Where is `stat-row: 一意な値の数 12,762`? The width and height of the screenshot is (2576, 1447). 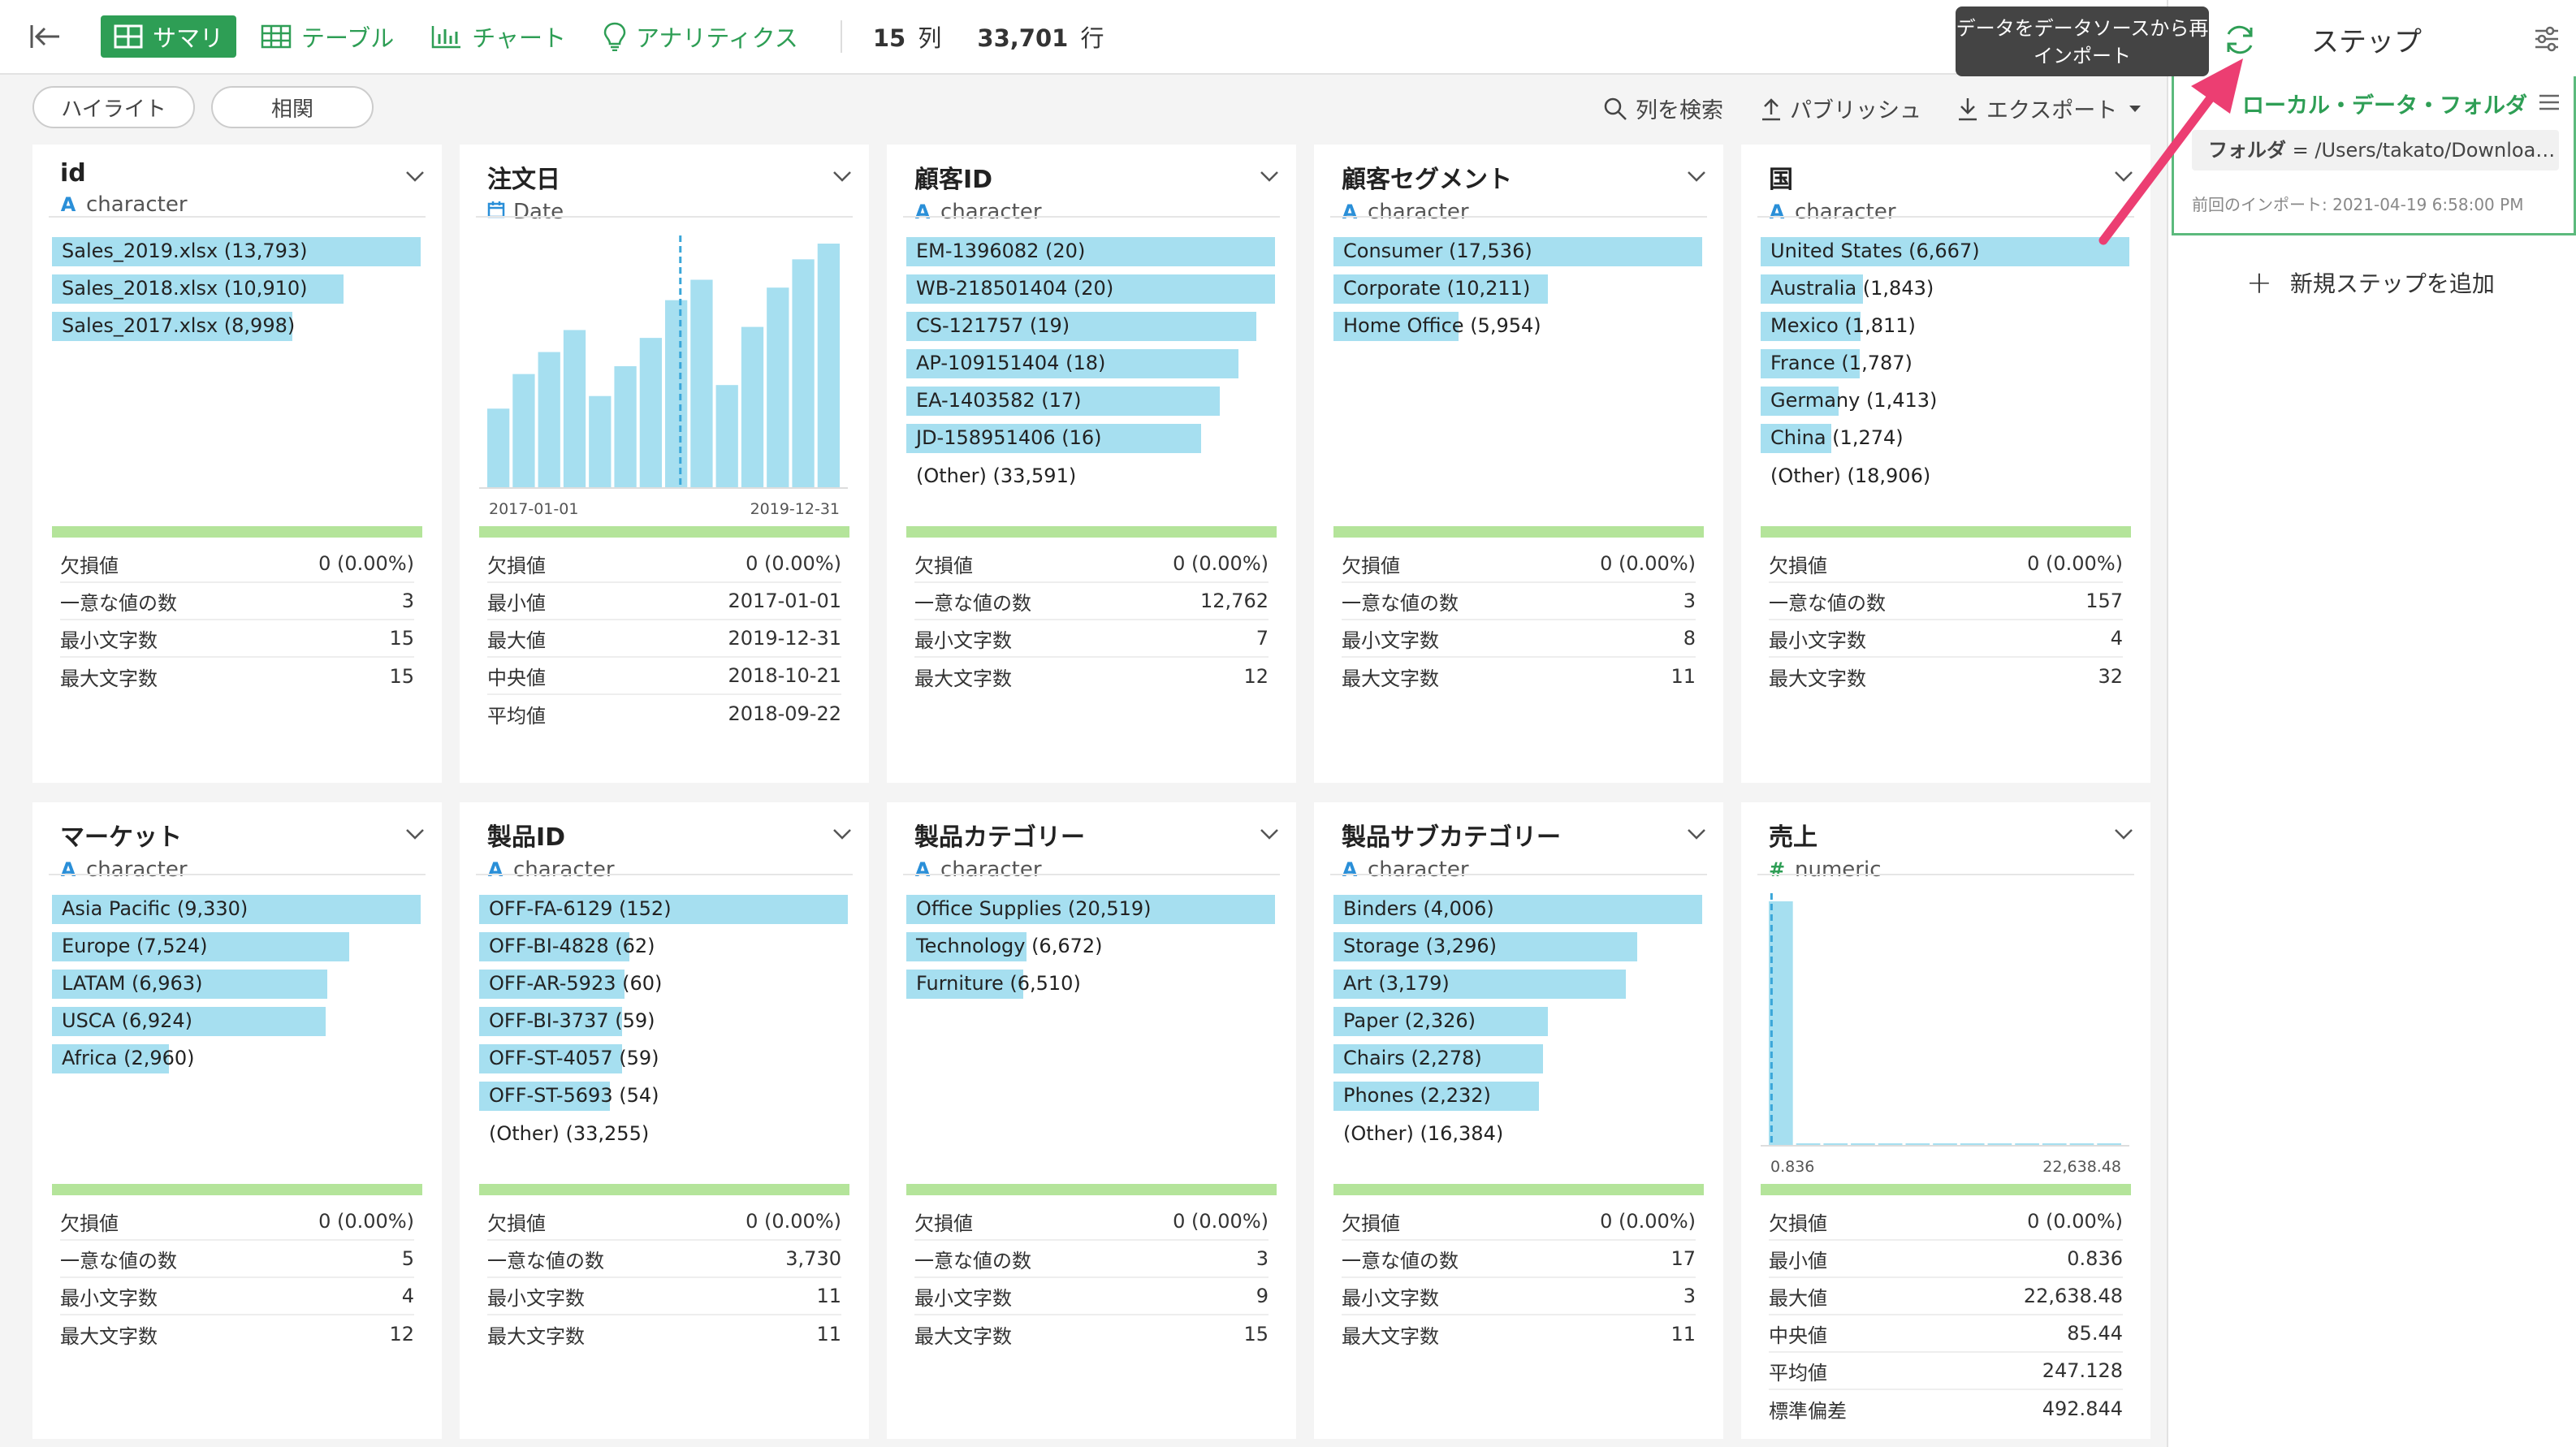
stat-row: 一意な値の数 12,762 is located at coordinates (1091, 601).